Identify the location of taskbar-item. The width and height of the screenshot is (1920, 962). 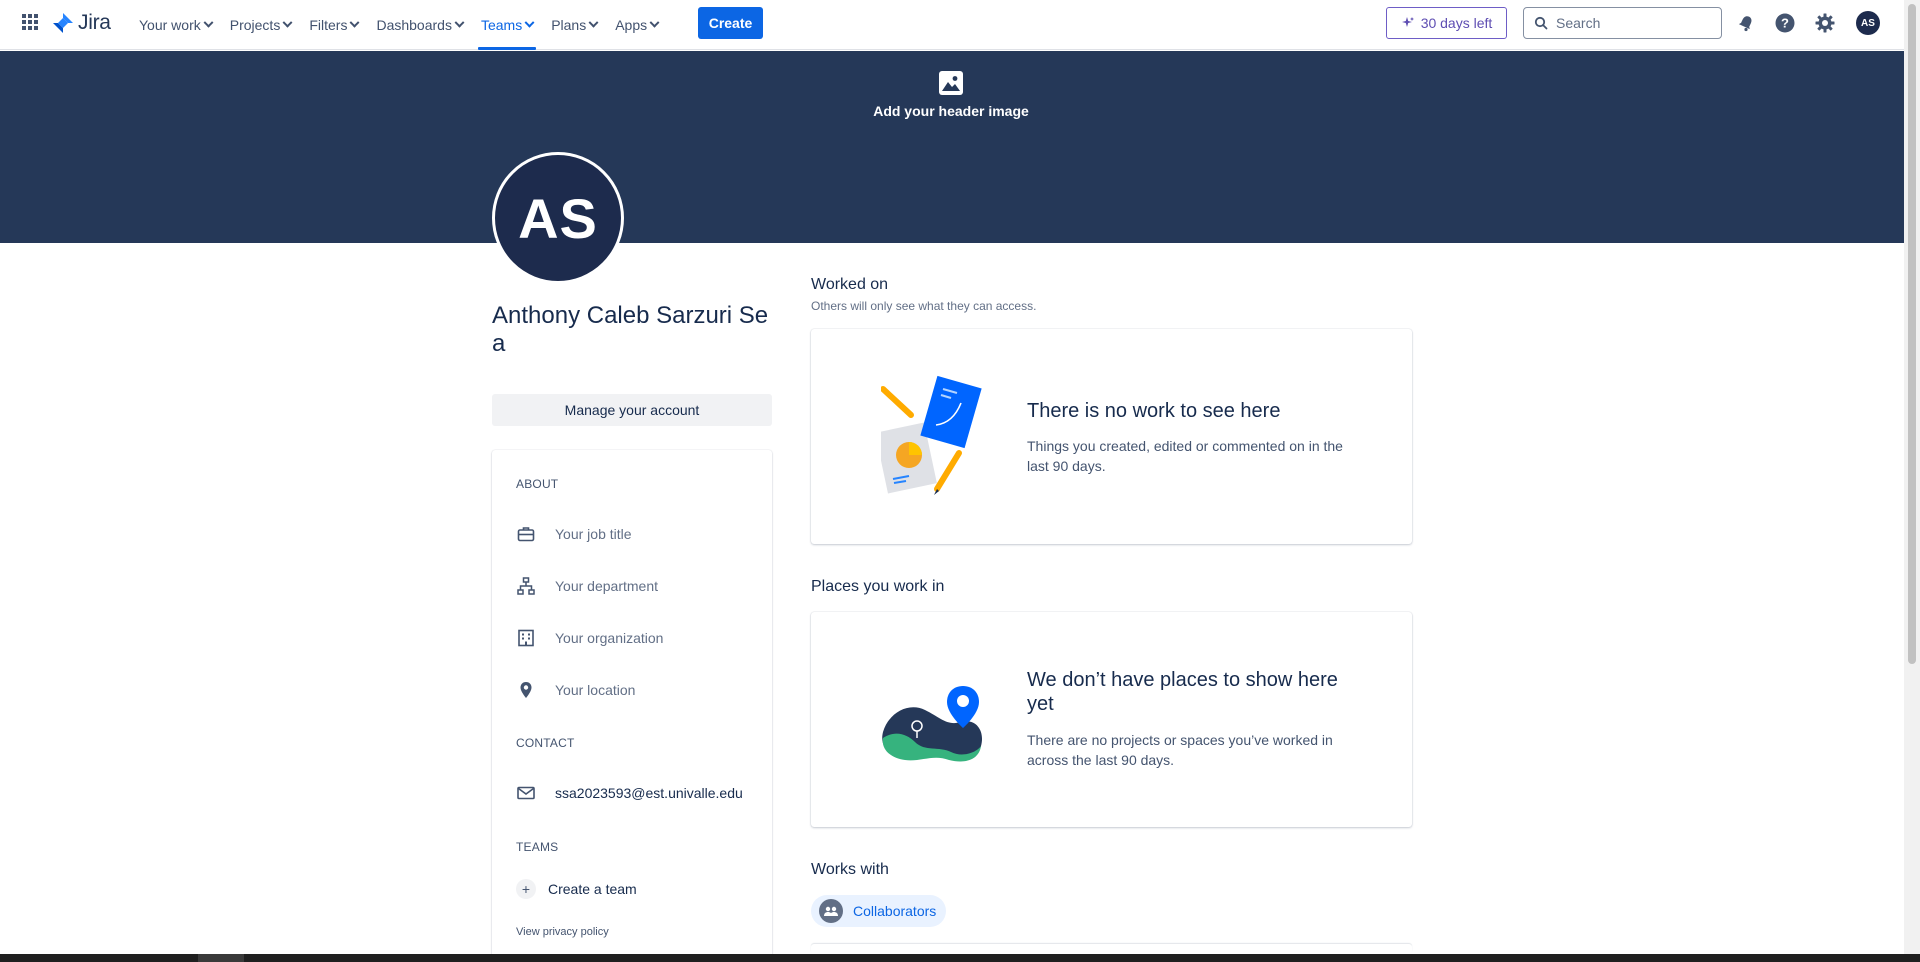
(221, 958).